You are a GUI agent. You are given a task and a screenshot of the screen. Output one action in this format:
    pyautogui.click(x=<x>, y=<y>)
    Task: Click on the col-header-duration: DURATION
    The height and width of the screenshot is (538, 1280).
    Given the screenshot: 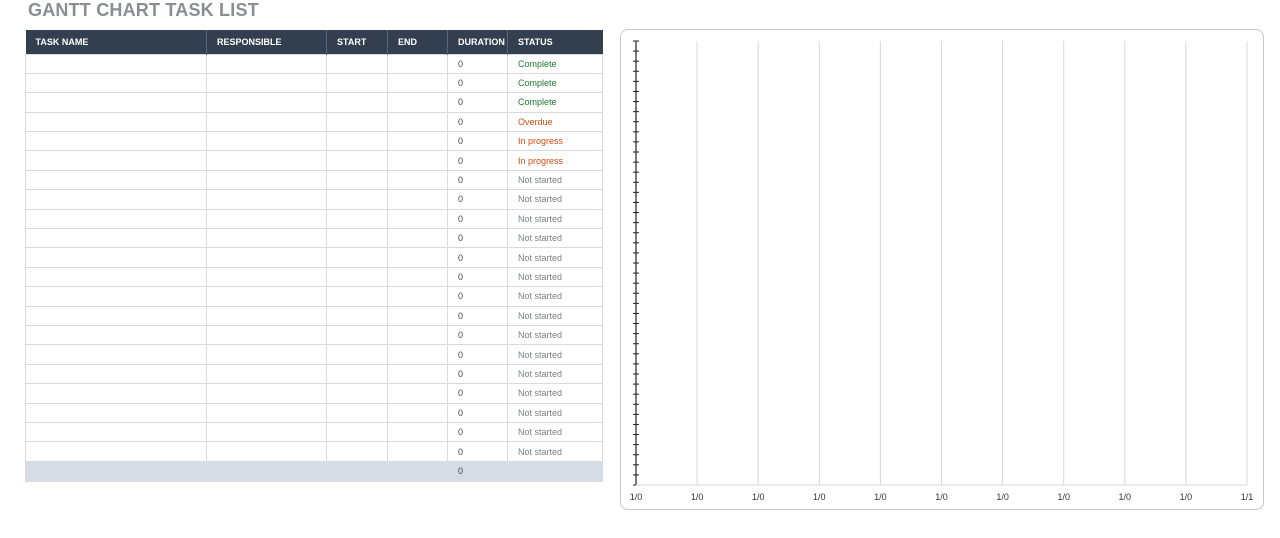 What is the action you would take?
    pyautogui.click(x=477, y=42)
    